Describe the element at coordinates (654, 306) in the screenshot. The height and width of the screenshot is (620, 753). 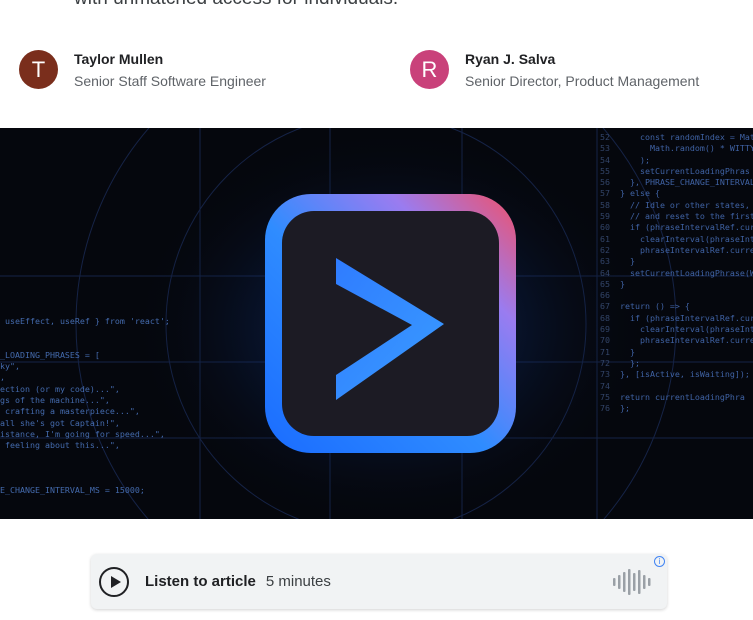
I see `code-text: return () => {` at that location.